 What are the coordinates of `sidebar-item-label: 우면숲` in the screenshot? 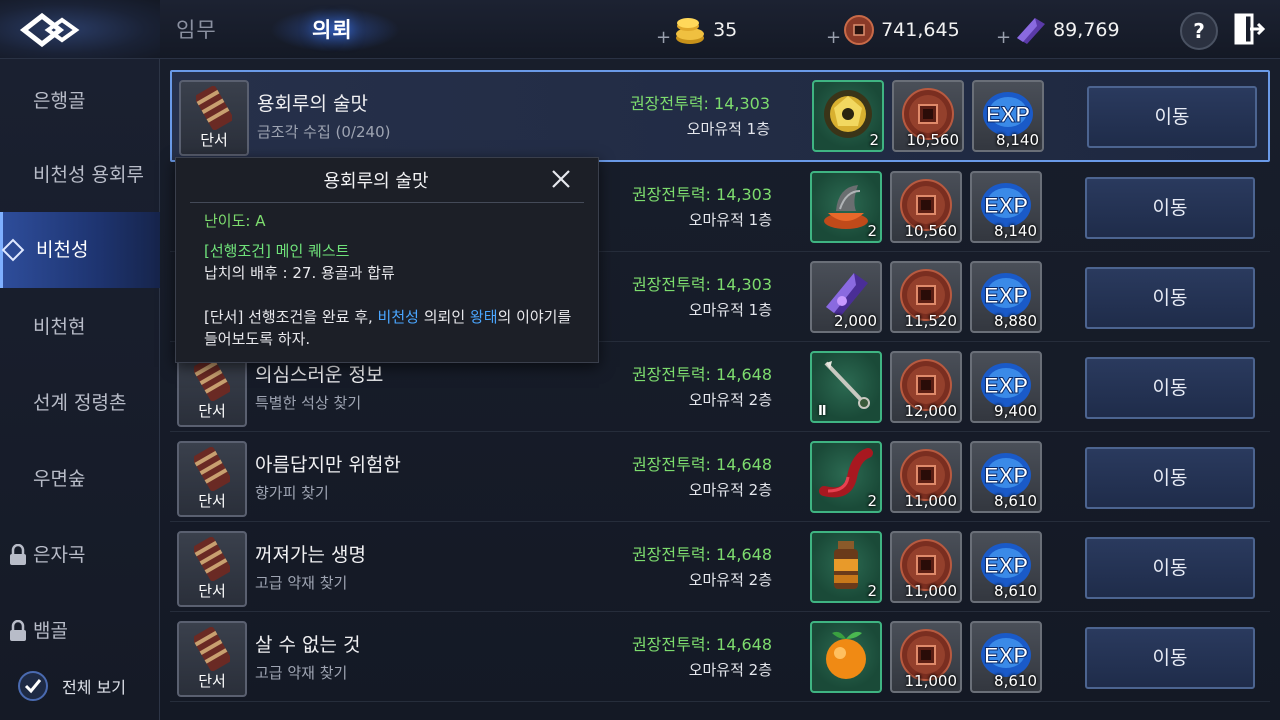 It's located at (59, 479).